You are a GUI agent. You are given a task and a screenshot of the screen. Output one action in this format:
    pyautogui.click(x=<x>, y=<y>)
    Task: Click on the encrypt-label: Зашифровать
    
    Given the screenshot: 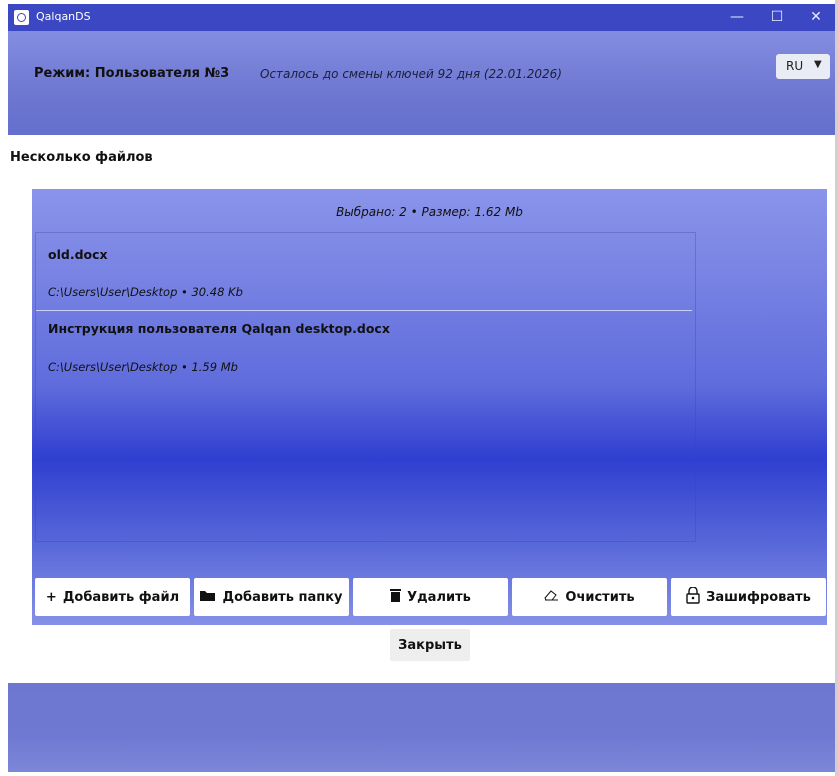 What is the action you would take?
    pyautogui.click(x=758, y=597)
    